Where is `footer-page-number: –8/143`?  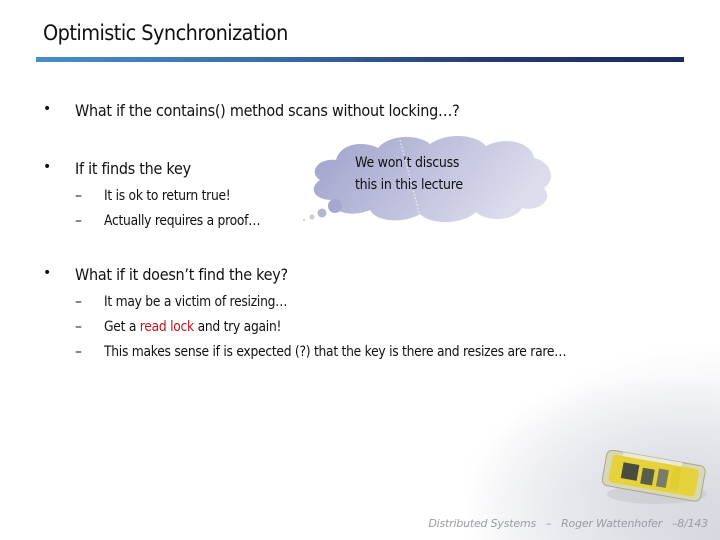
footer-page-number: –8/143 is located at coordinates (689, 523).